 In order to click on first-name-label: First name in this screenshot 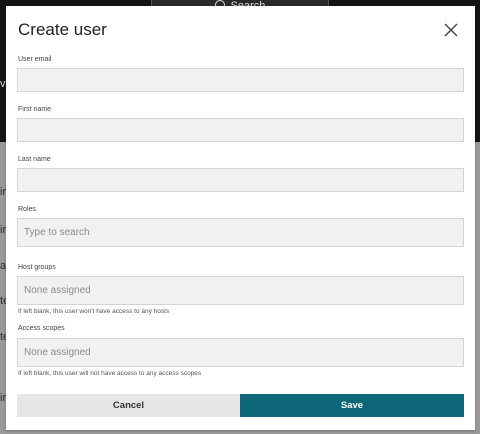, I will do `click(35, 109)`.